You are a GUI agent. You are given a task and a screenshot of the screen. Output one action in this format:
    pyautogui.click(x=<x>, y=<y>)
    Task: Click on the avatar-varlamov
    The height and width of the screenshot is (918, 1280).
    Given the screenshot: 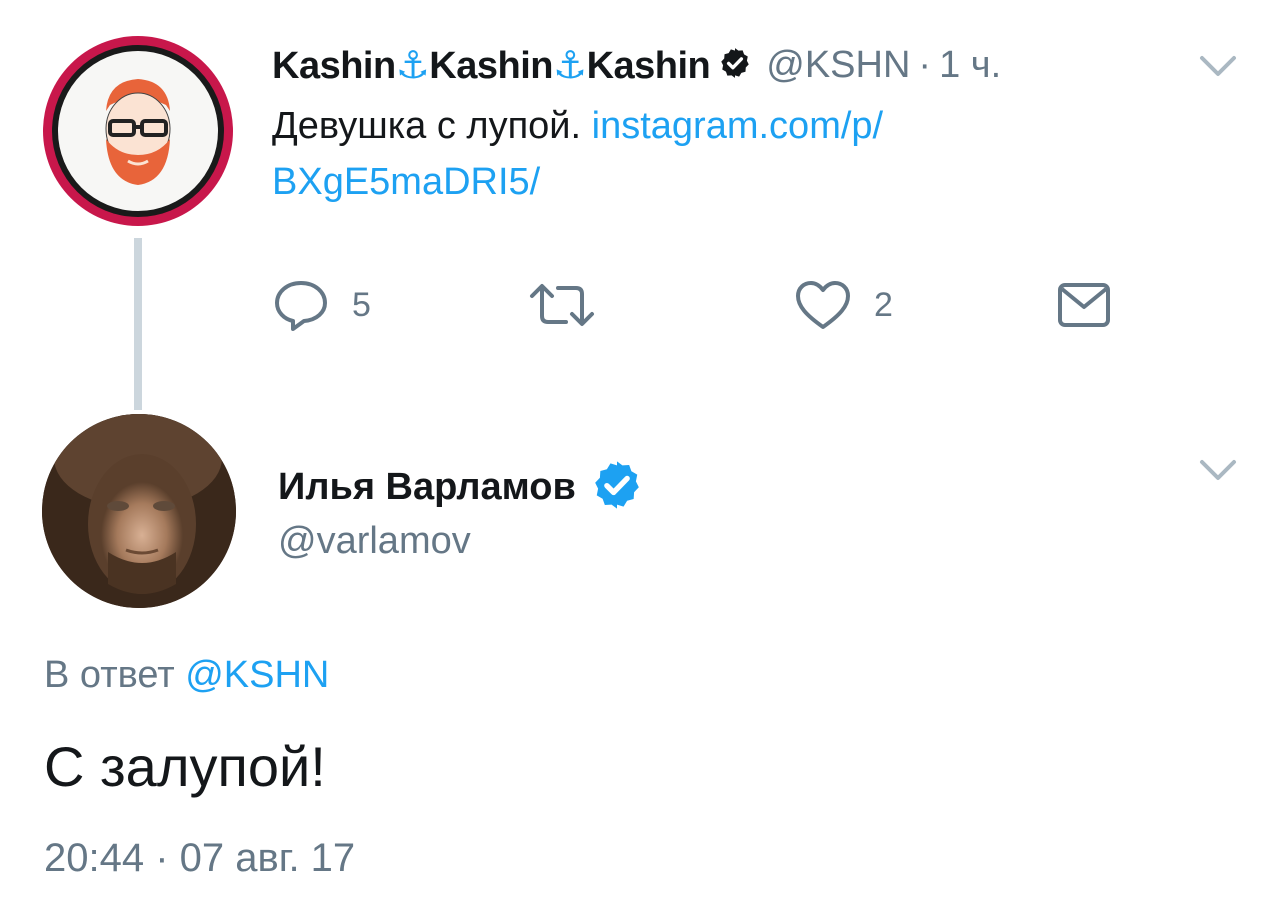 What is the action you would take?
    pyautogui.click(x=139, y=511)
    